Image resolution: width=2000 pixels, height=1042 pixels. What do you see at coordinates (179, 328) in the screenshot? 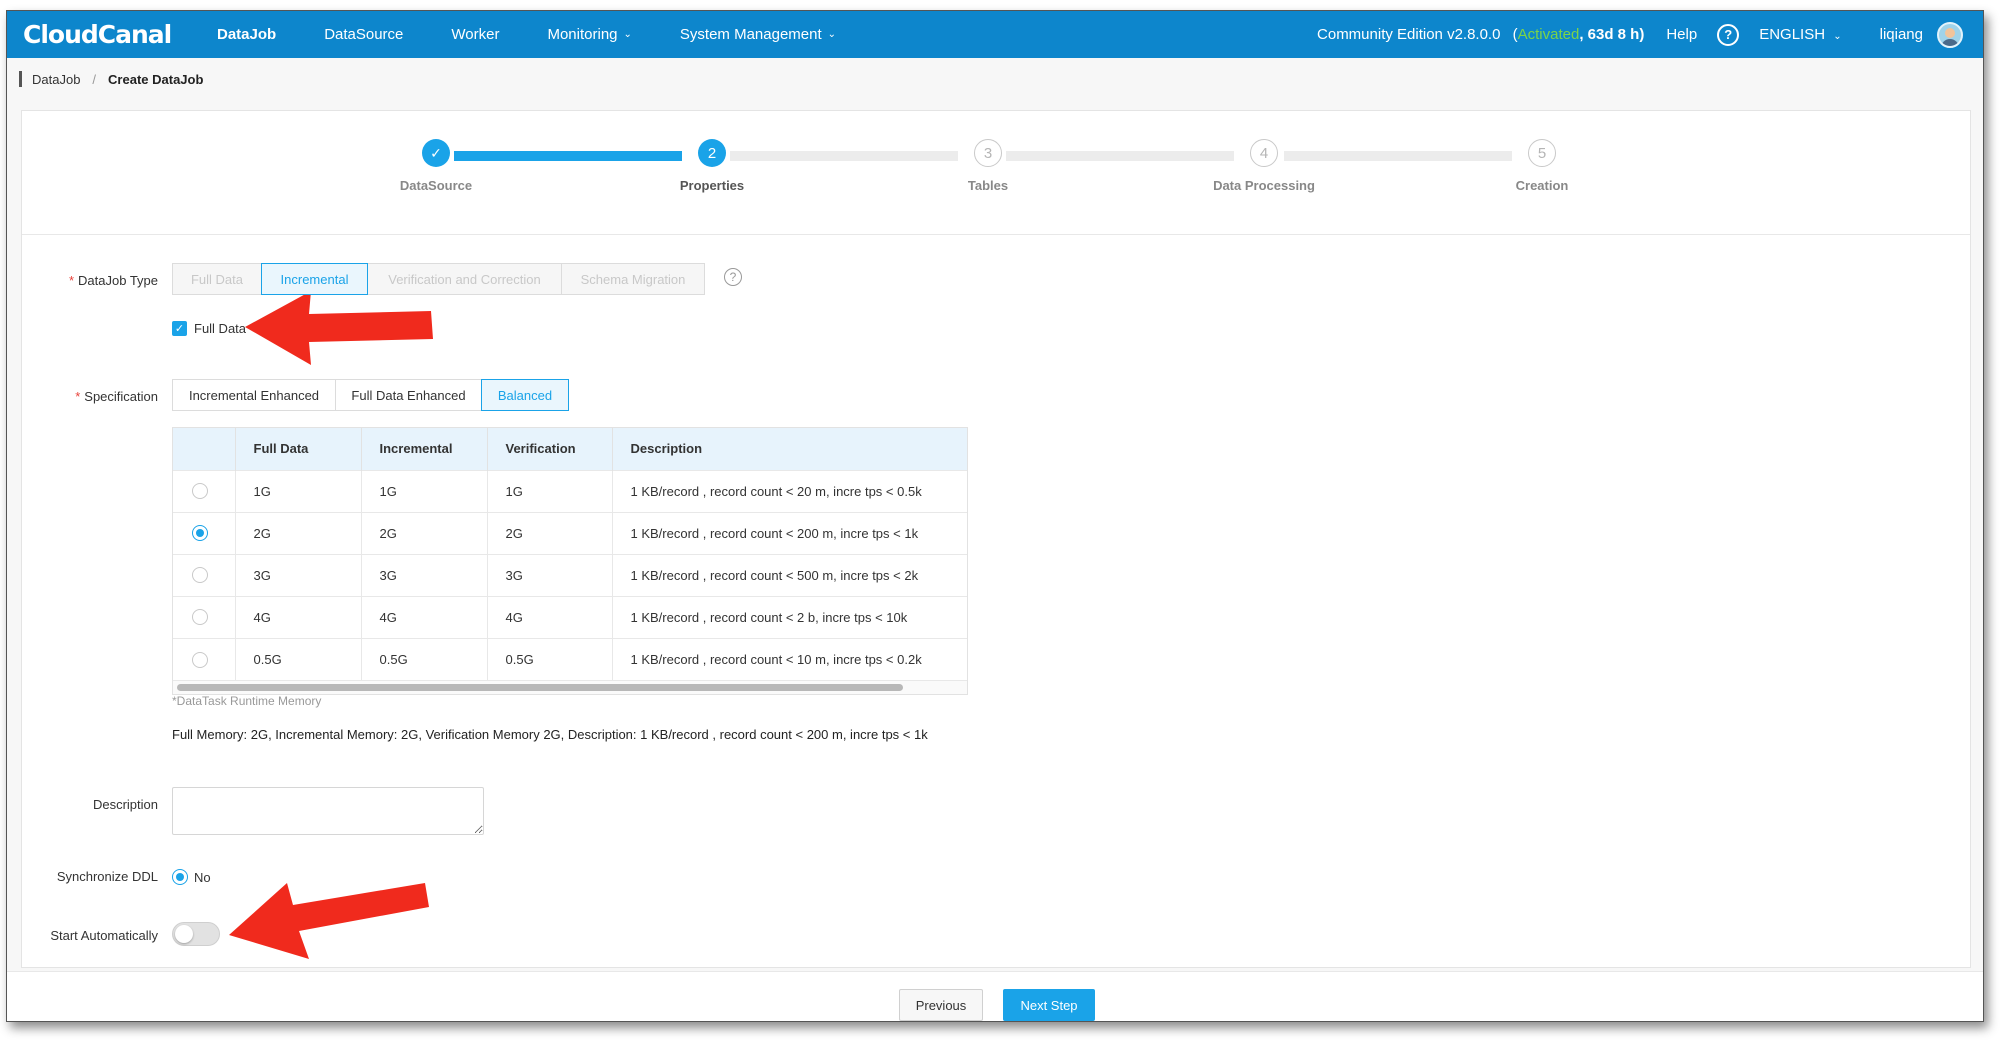
I see `checkbox-checked-icon: ✓` at bounding box center [179, 328].